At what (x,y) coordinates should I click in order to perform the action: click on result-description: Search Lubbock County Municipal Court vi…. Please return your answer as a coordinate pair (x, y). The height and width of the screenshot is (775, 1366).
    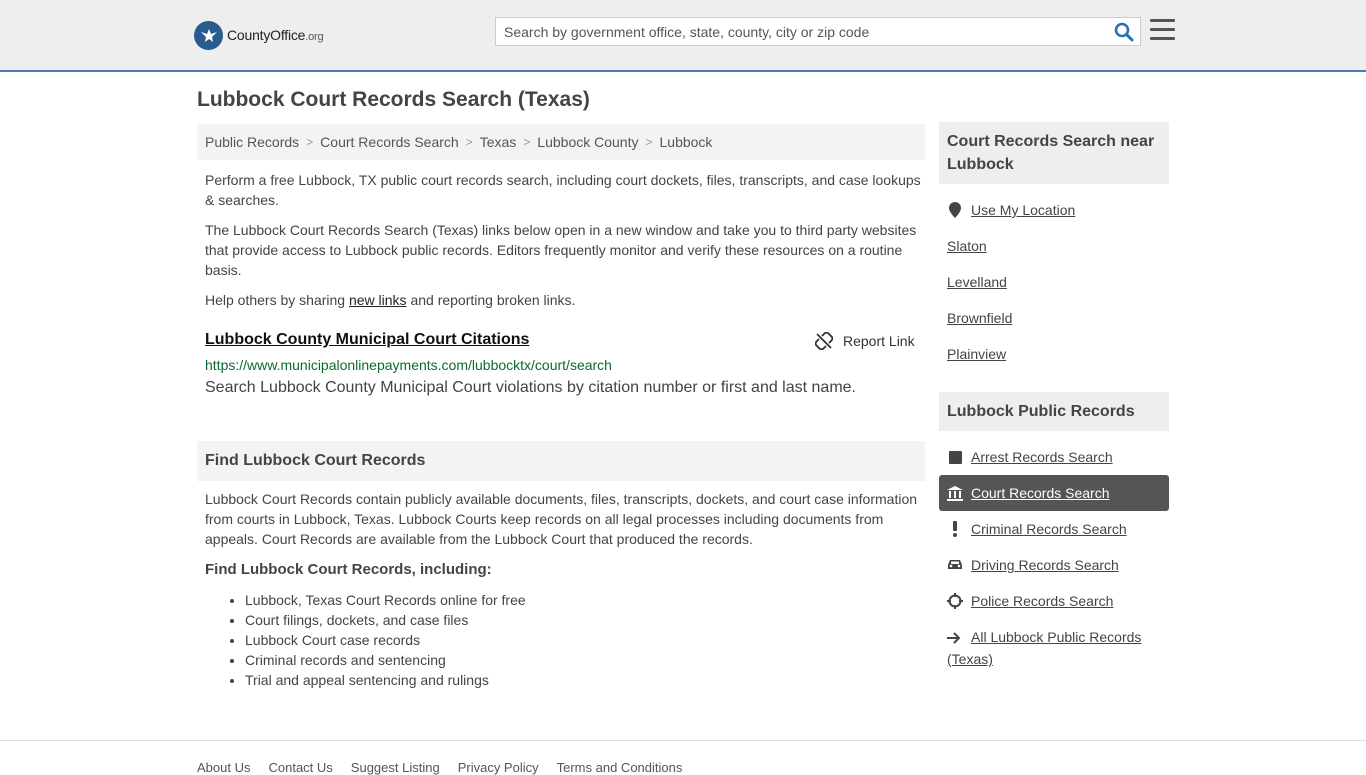
    Looking at the image, I should click on (530, 387).